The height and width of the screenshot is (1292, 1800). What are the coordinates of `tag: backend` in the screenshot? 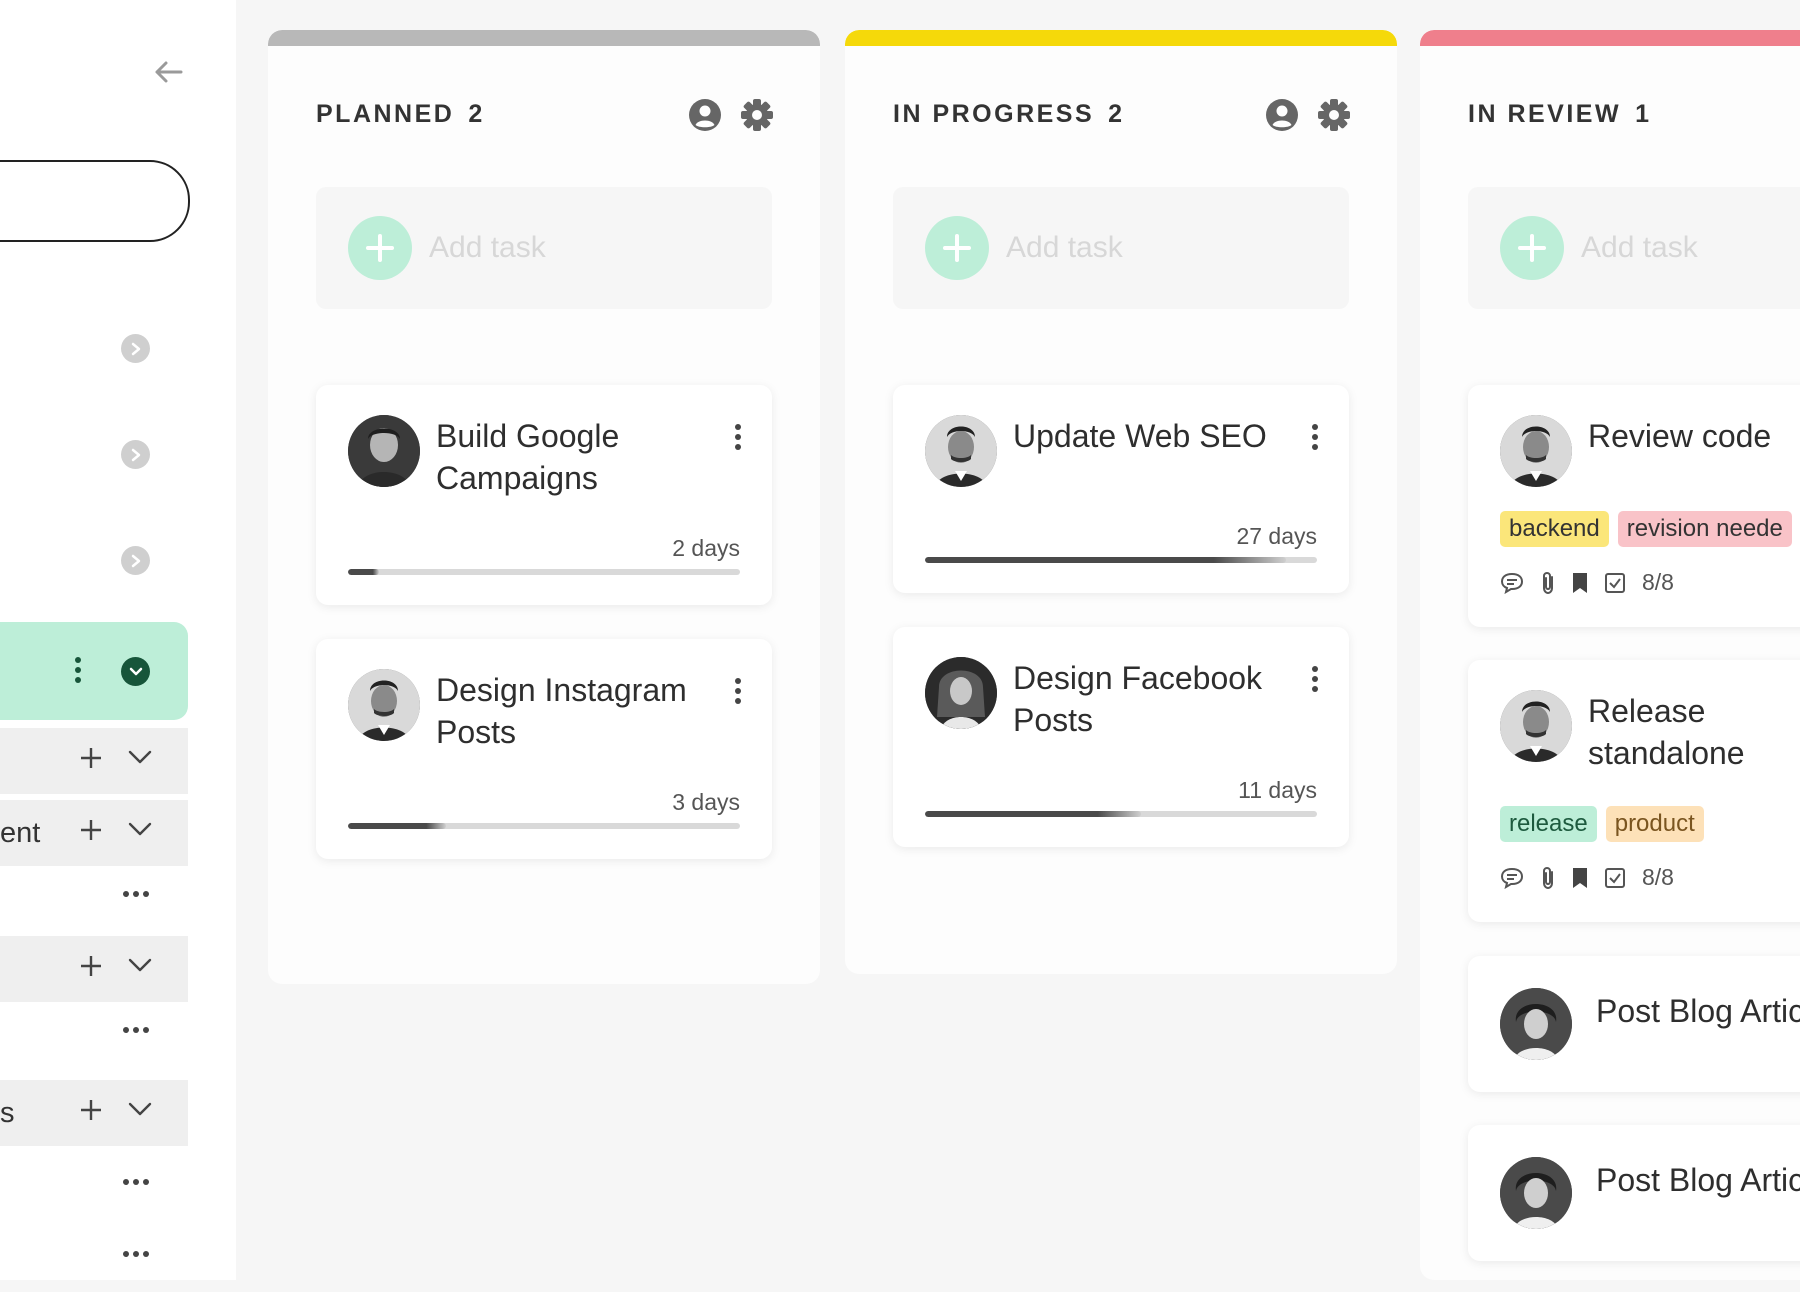 It's located at (1554, 529).